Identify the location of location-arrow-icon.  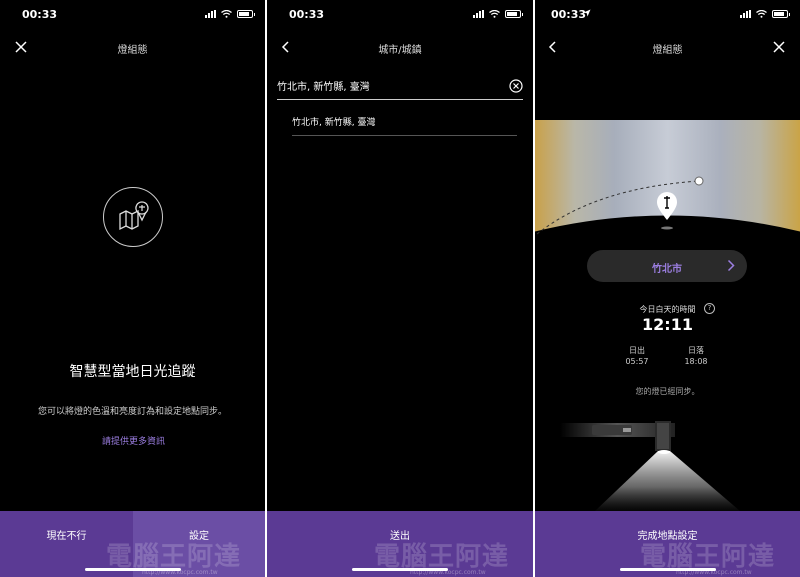
(587, 13).